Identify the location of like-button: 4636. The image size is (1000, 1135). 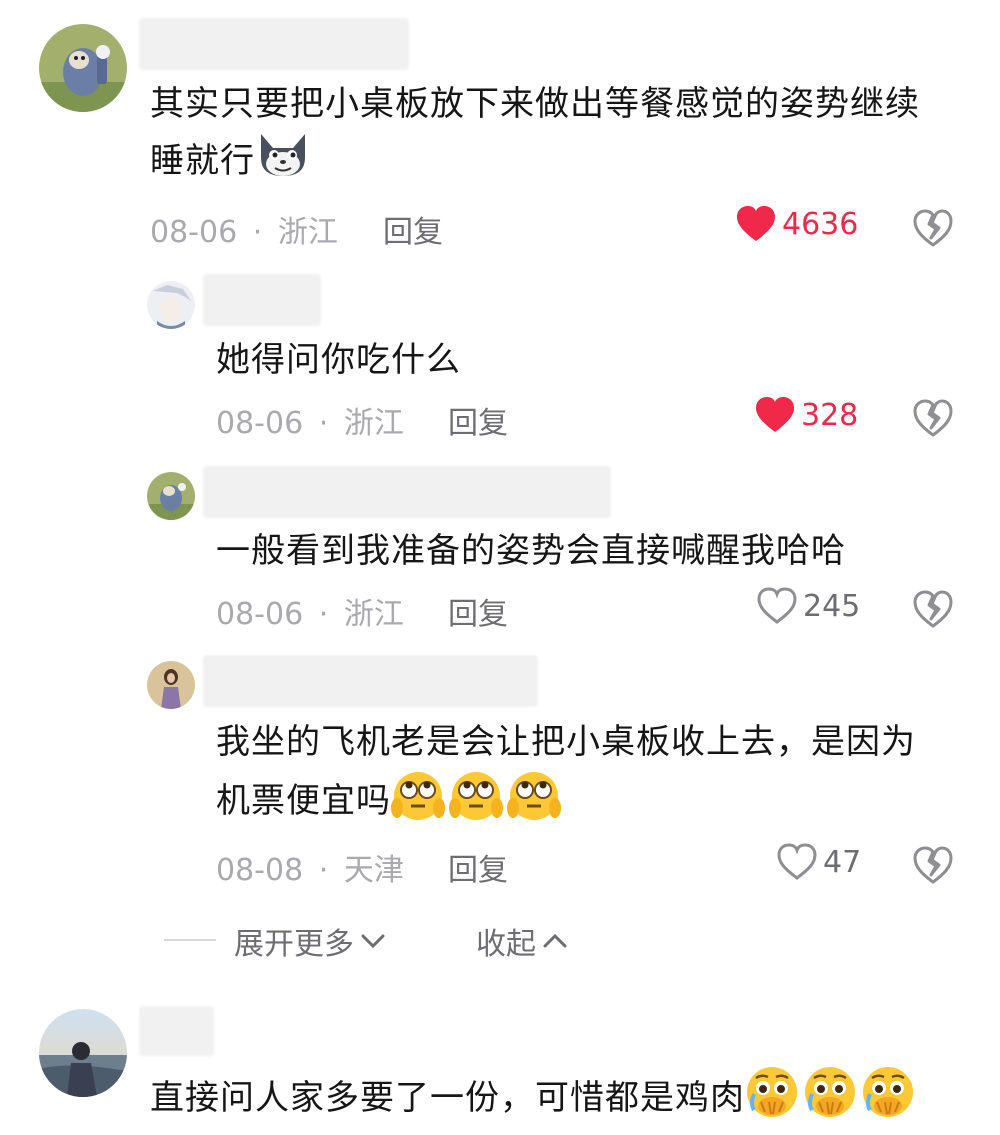
(797, 224).